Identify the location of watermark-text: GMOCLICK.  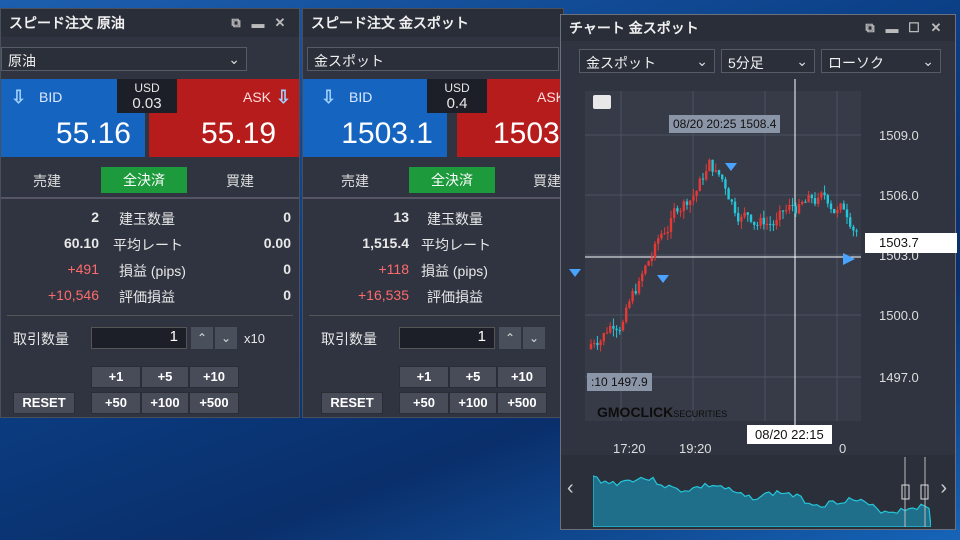
(635, 412).